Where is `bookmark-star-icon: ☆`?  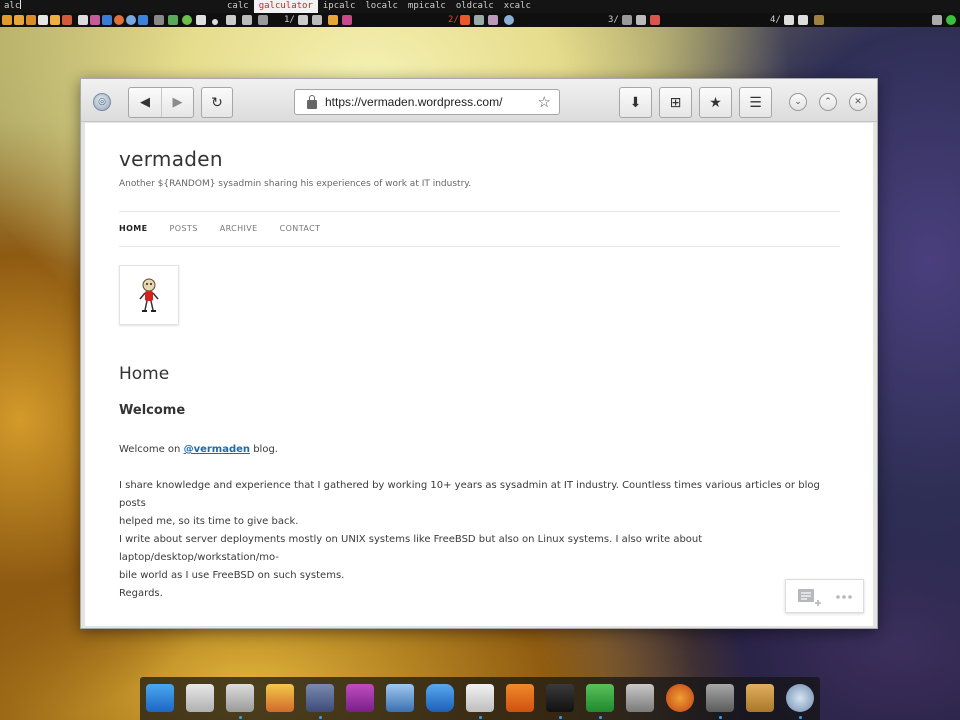 bookmark-star-icon: ☆ is located at coordinates (544, 102).